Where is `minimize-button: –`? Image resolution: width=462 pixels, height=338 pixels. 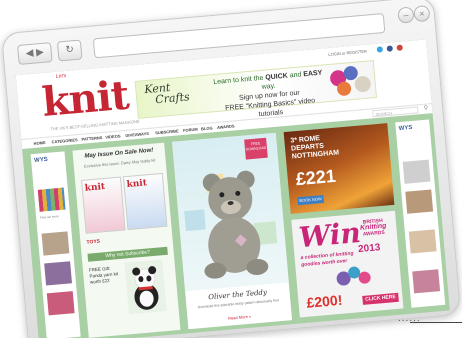
minimize-button: – is located at coordinates (406, 15).